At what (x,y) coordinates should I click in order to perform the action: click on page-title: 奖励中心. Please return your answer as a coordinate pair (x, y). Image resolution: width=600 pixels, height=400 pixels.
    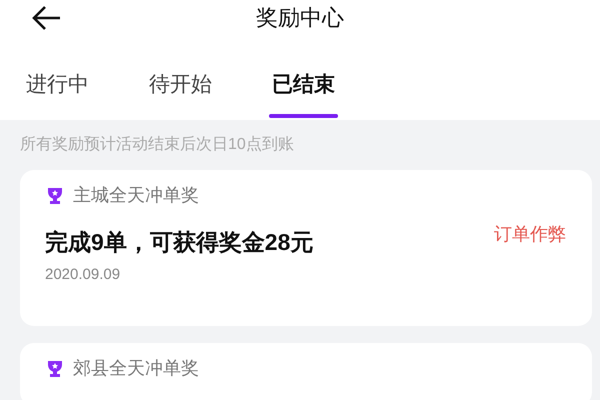
    Looking at the image, I should click on (300, 18).